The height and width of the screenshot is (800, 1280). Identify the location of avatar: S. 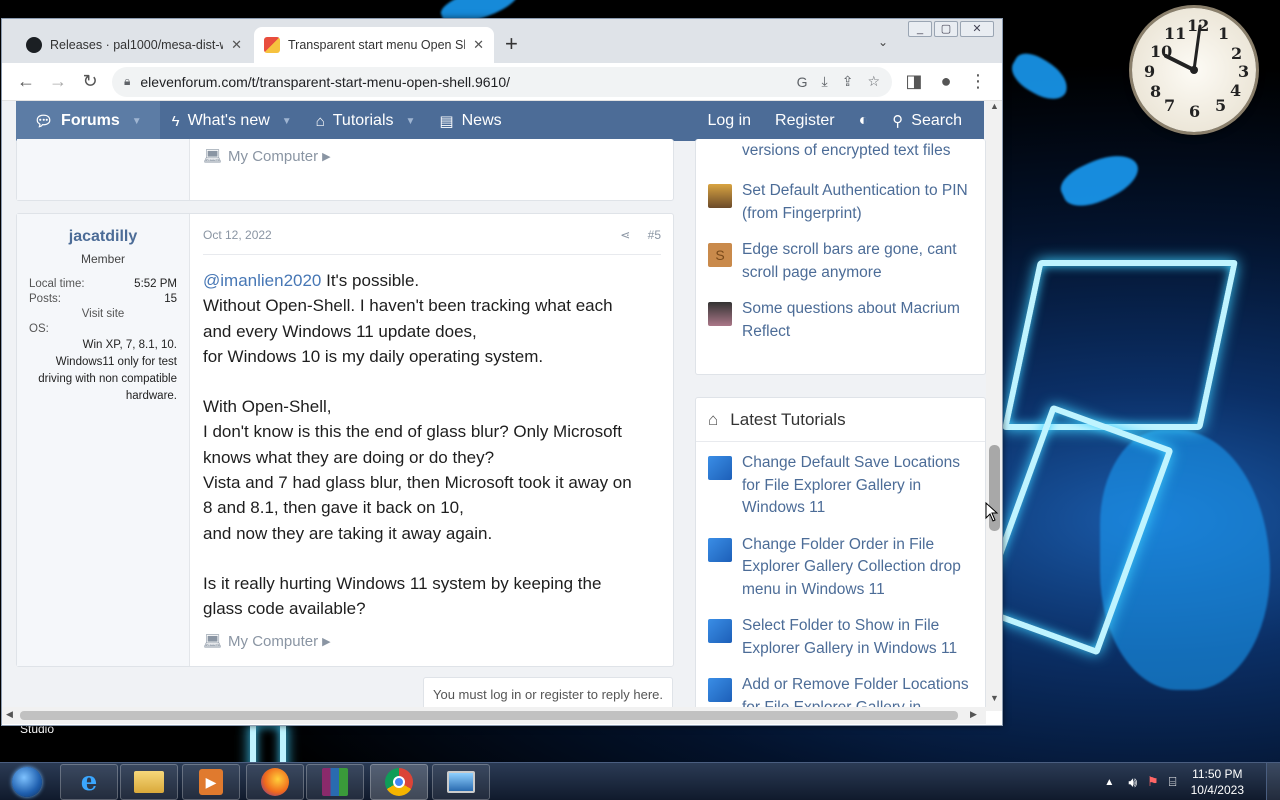
(720, 255).